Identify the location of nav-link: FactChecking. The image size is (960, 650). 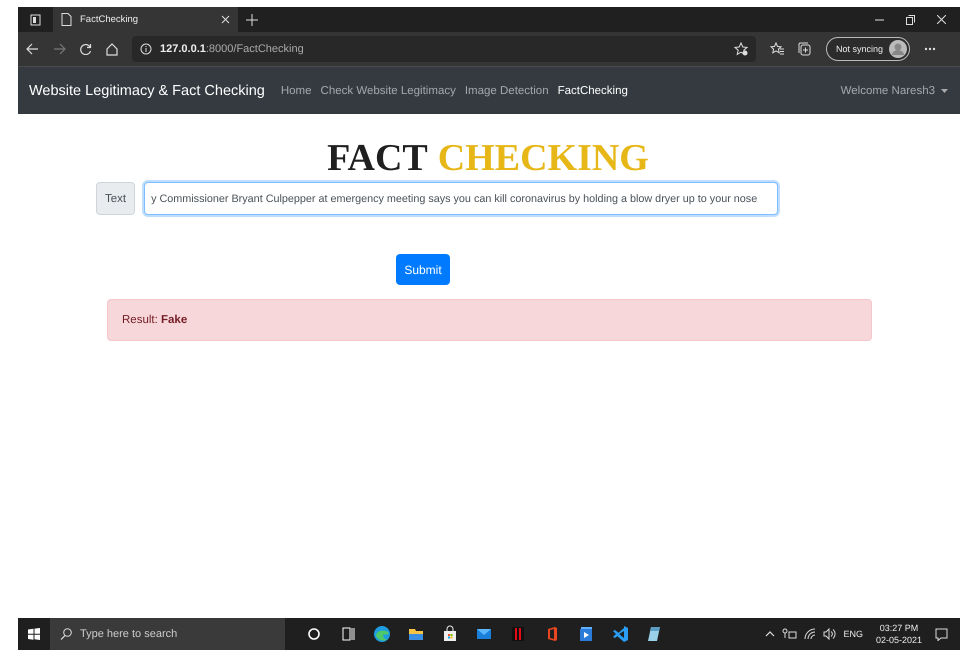
(593, 90).